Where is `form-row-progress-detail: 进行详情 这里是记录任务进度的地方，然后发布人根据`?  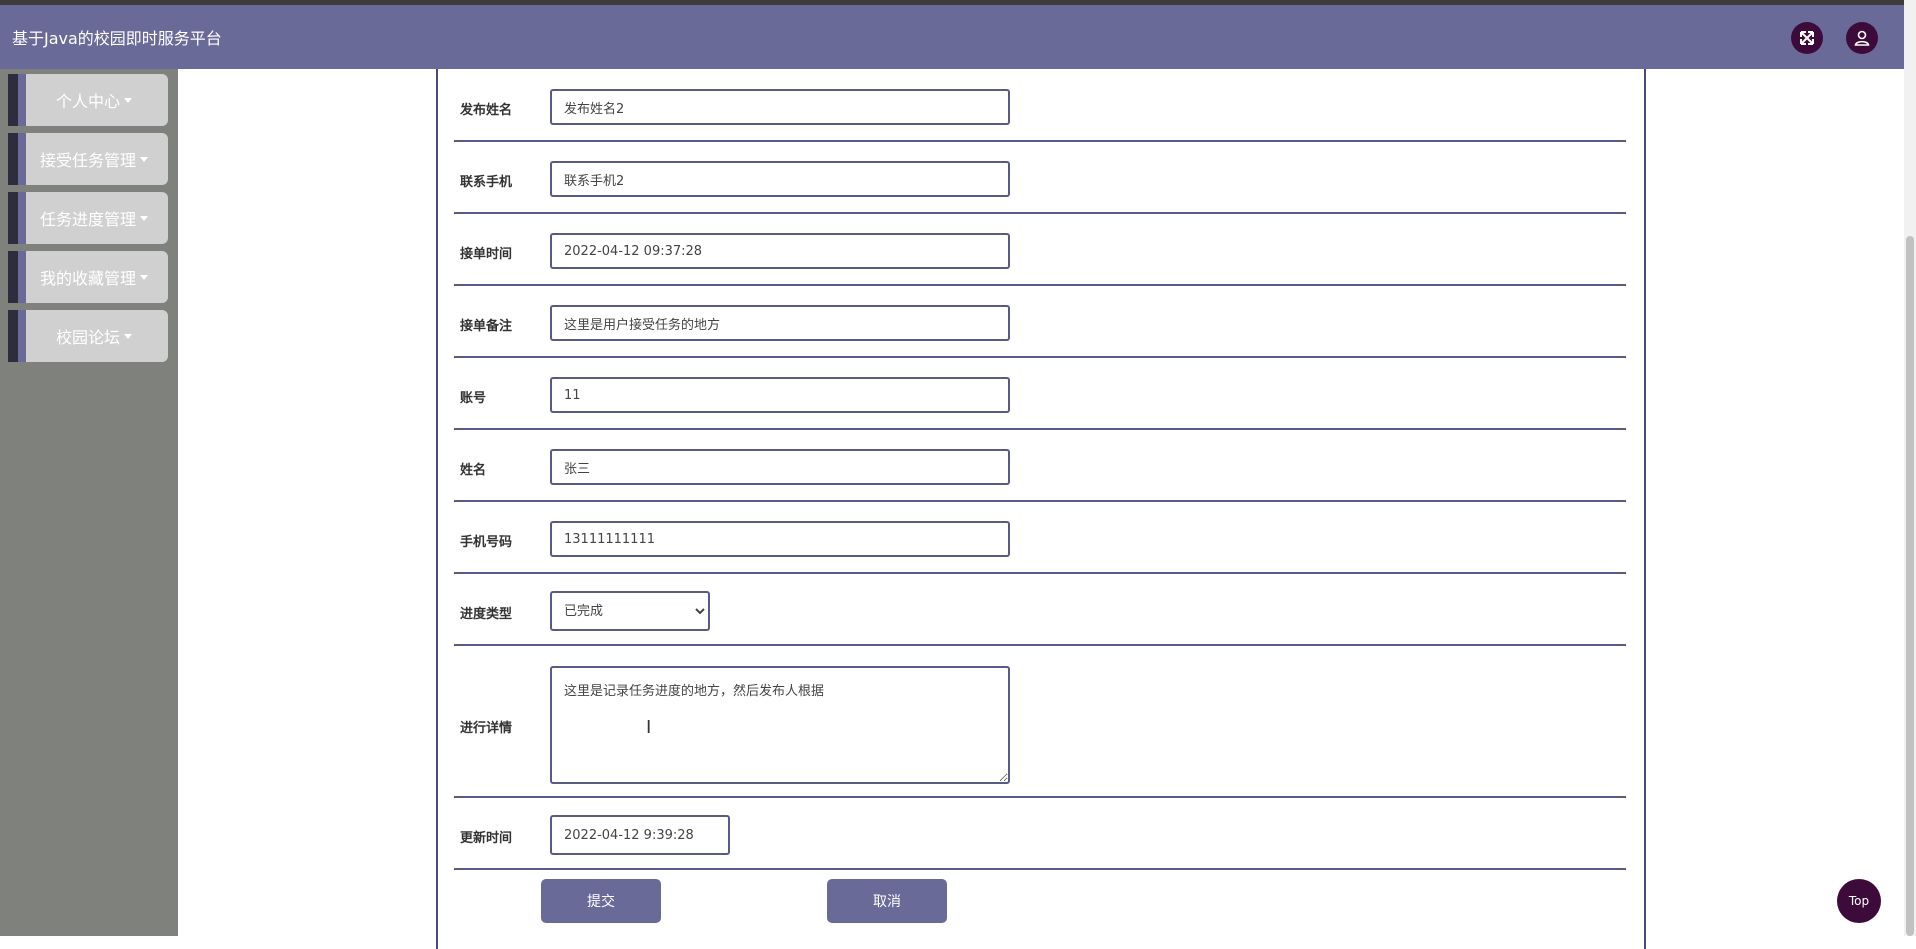
form-row-progress-detail: 进行详情 这里是记录任务进度的地方，然后发布人根据 is located at coordinates (1040, 722).